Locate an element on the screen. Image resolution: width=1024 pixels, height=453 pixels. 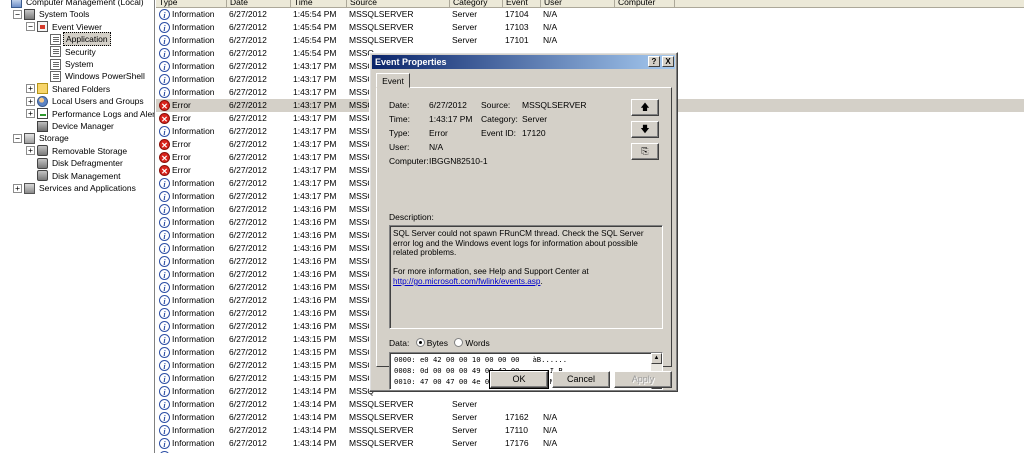
bytes-radio is located at coordinates (420, 342).